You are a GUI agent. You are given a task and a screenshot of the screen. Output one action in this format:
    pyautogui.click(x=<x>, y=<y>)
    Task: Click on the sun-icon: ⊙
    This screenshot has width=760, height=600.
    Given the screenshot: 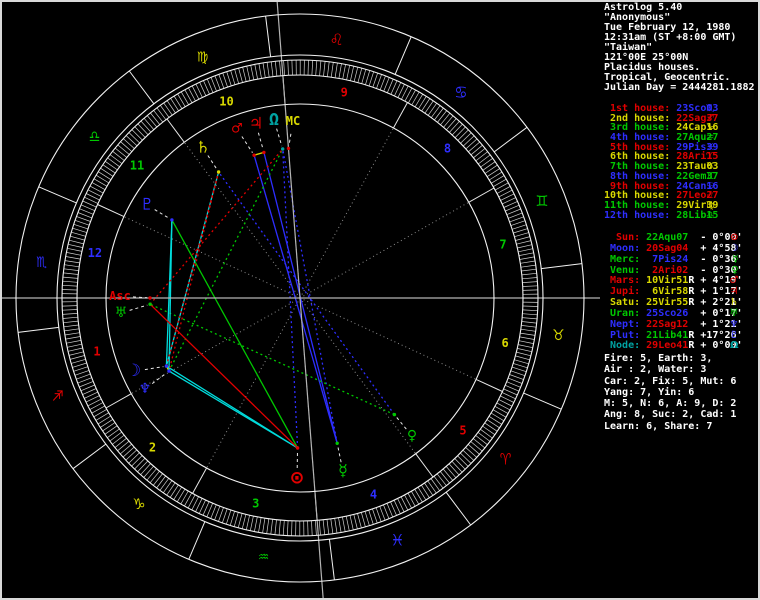 What is the action you would take?
    pyautogui.click(x=297, y=477)
    